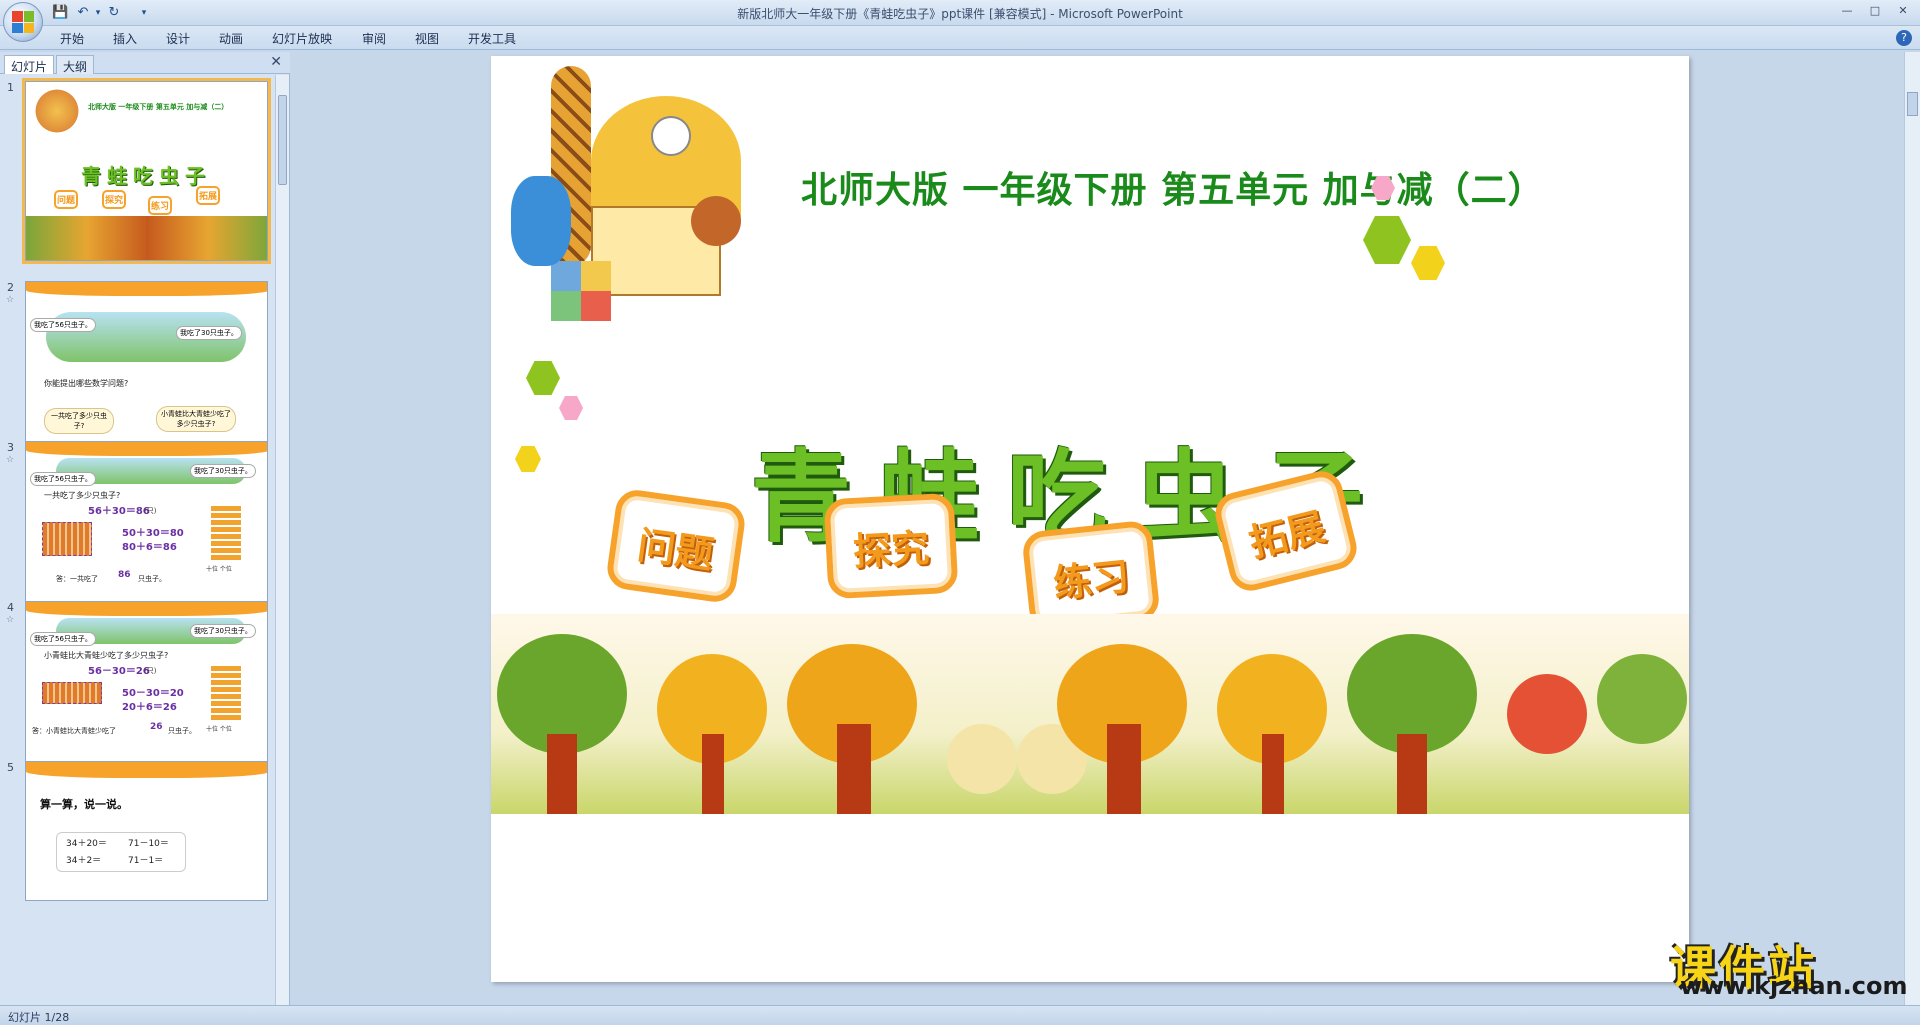 Image resolution: width=1920 pixels, height=1025 pixels. What do you see at coordinates (84, 861) in the screenshot?
I see `thumb-calc: 34＋2＝` at bounding box center [84, 861].